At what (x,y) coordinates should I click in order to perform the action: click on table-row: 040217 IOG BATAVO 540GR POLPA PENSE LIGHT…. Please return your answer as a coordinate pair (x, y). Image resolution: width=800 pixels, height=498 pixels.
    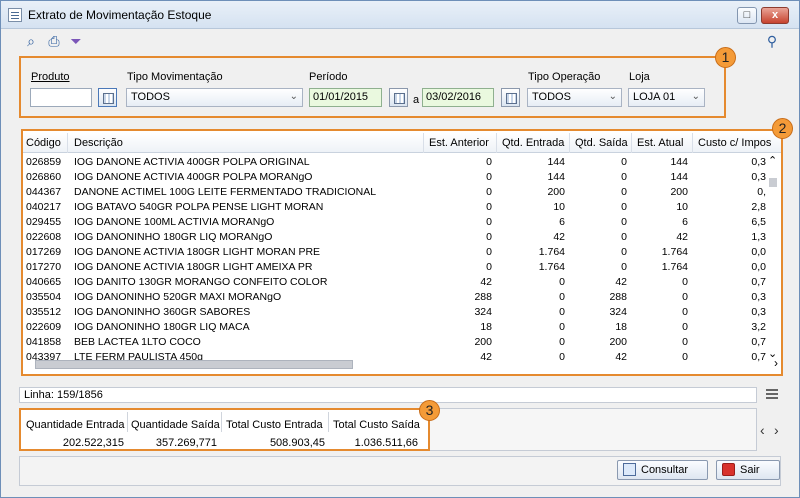
    Looking at the image, I should click on (395, 207).